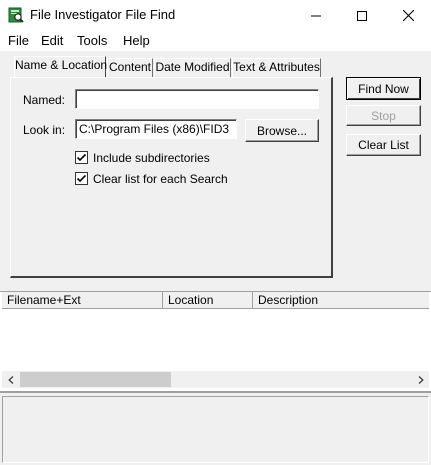 The width and height of the screenshot is (431, 465). What do you see at coordinates (16, 15) in the screenshot?
I see `app-icon` at bounding box center [16, 15].